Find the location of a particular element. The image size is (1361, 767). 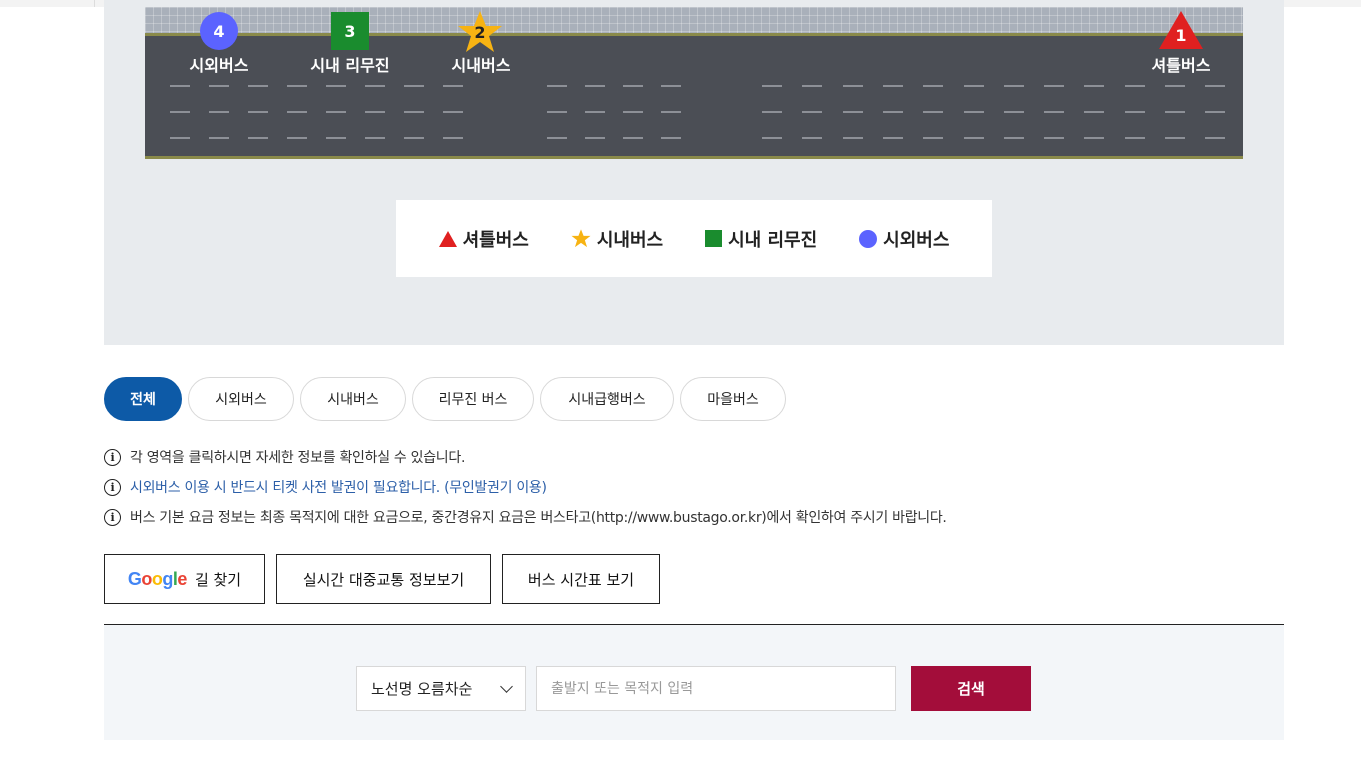

sort-select: 노선명 오름차순 is located at coordinates (441, 688).